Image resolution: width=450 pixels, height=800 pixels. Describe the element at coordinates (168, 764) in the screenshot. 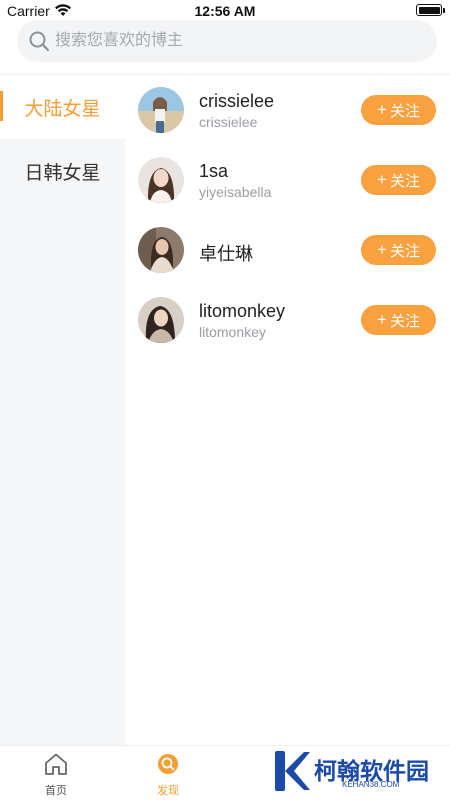

I see `discover-icon` at that location.